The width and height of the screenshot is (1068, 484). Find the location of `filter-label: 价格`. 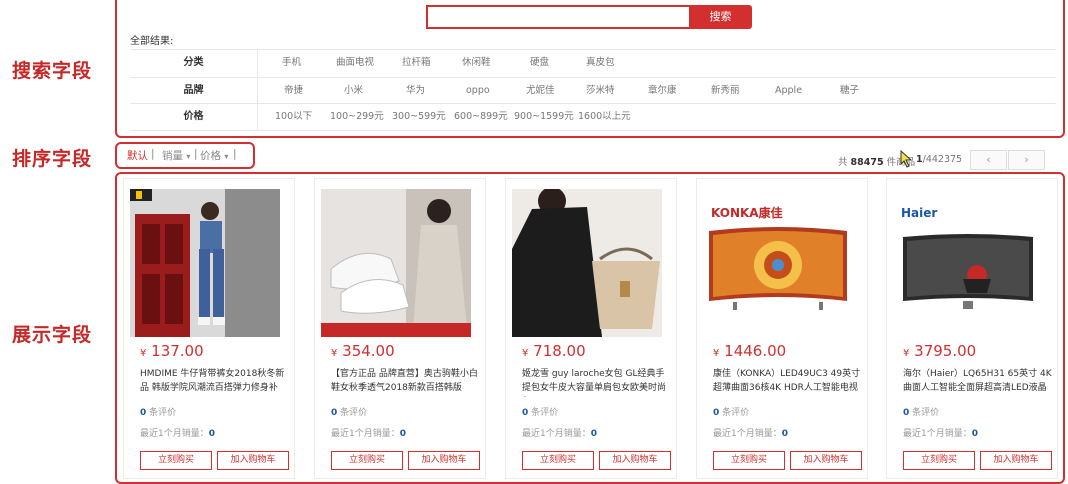

filter-label: 价格 is located at coordinates (194, 117).